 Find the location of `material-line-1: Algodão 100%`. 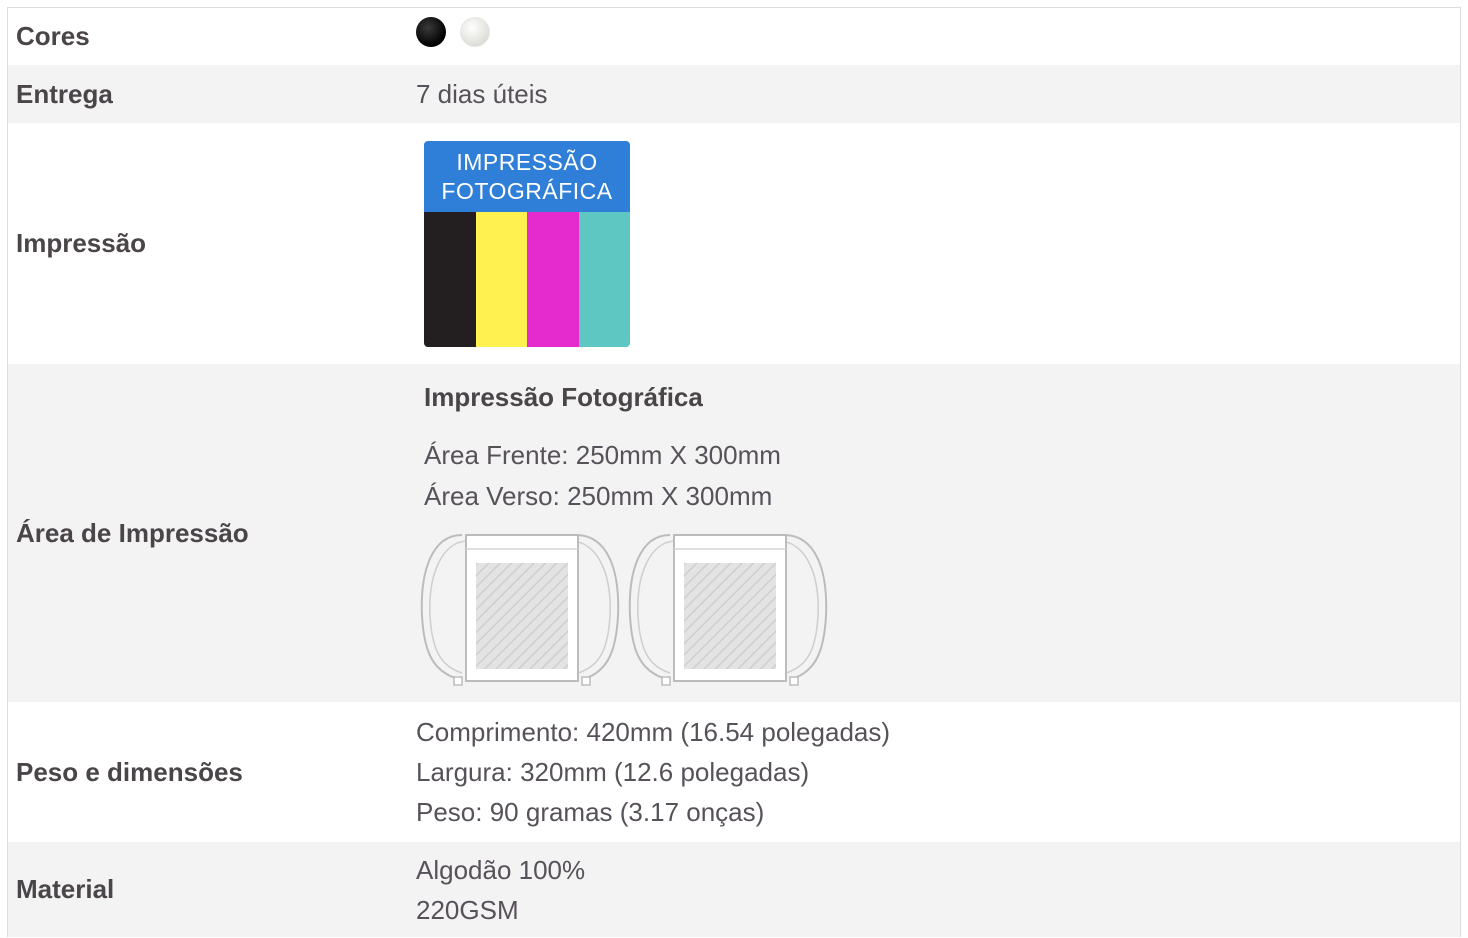

material-line-1: Algodão 100% is located at coordinates (501, 869).